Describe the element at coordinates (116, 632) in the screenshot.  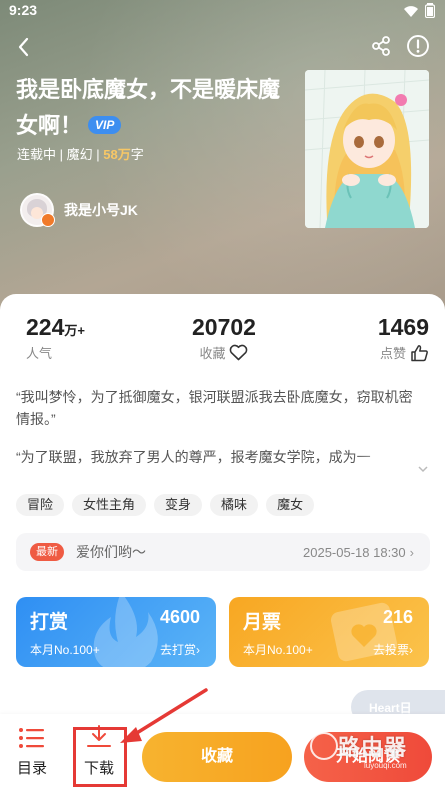
I see `reward-card: 打赏 4600 本月No.100+ 去打赏›` at that location.